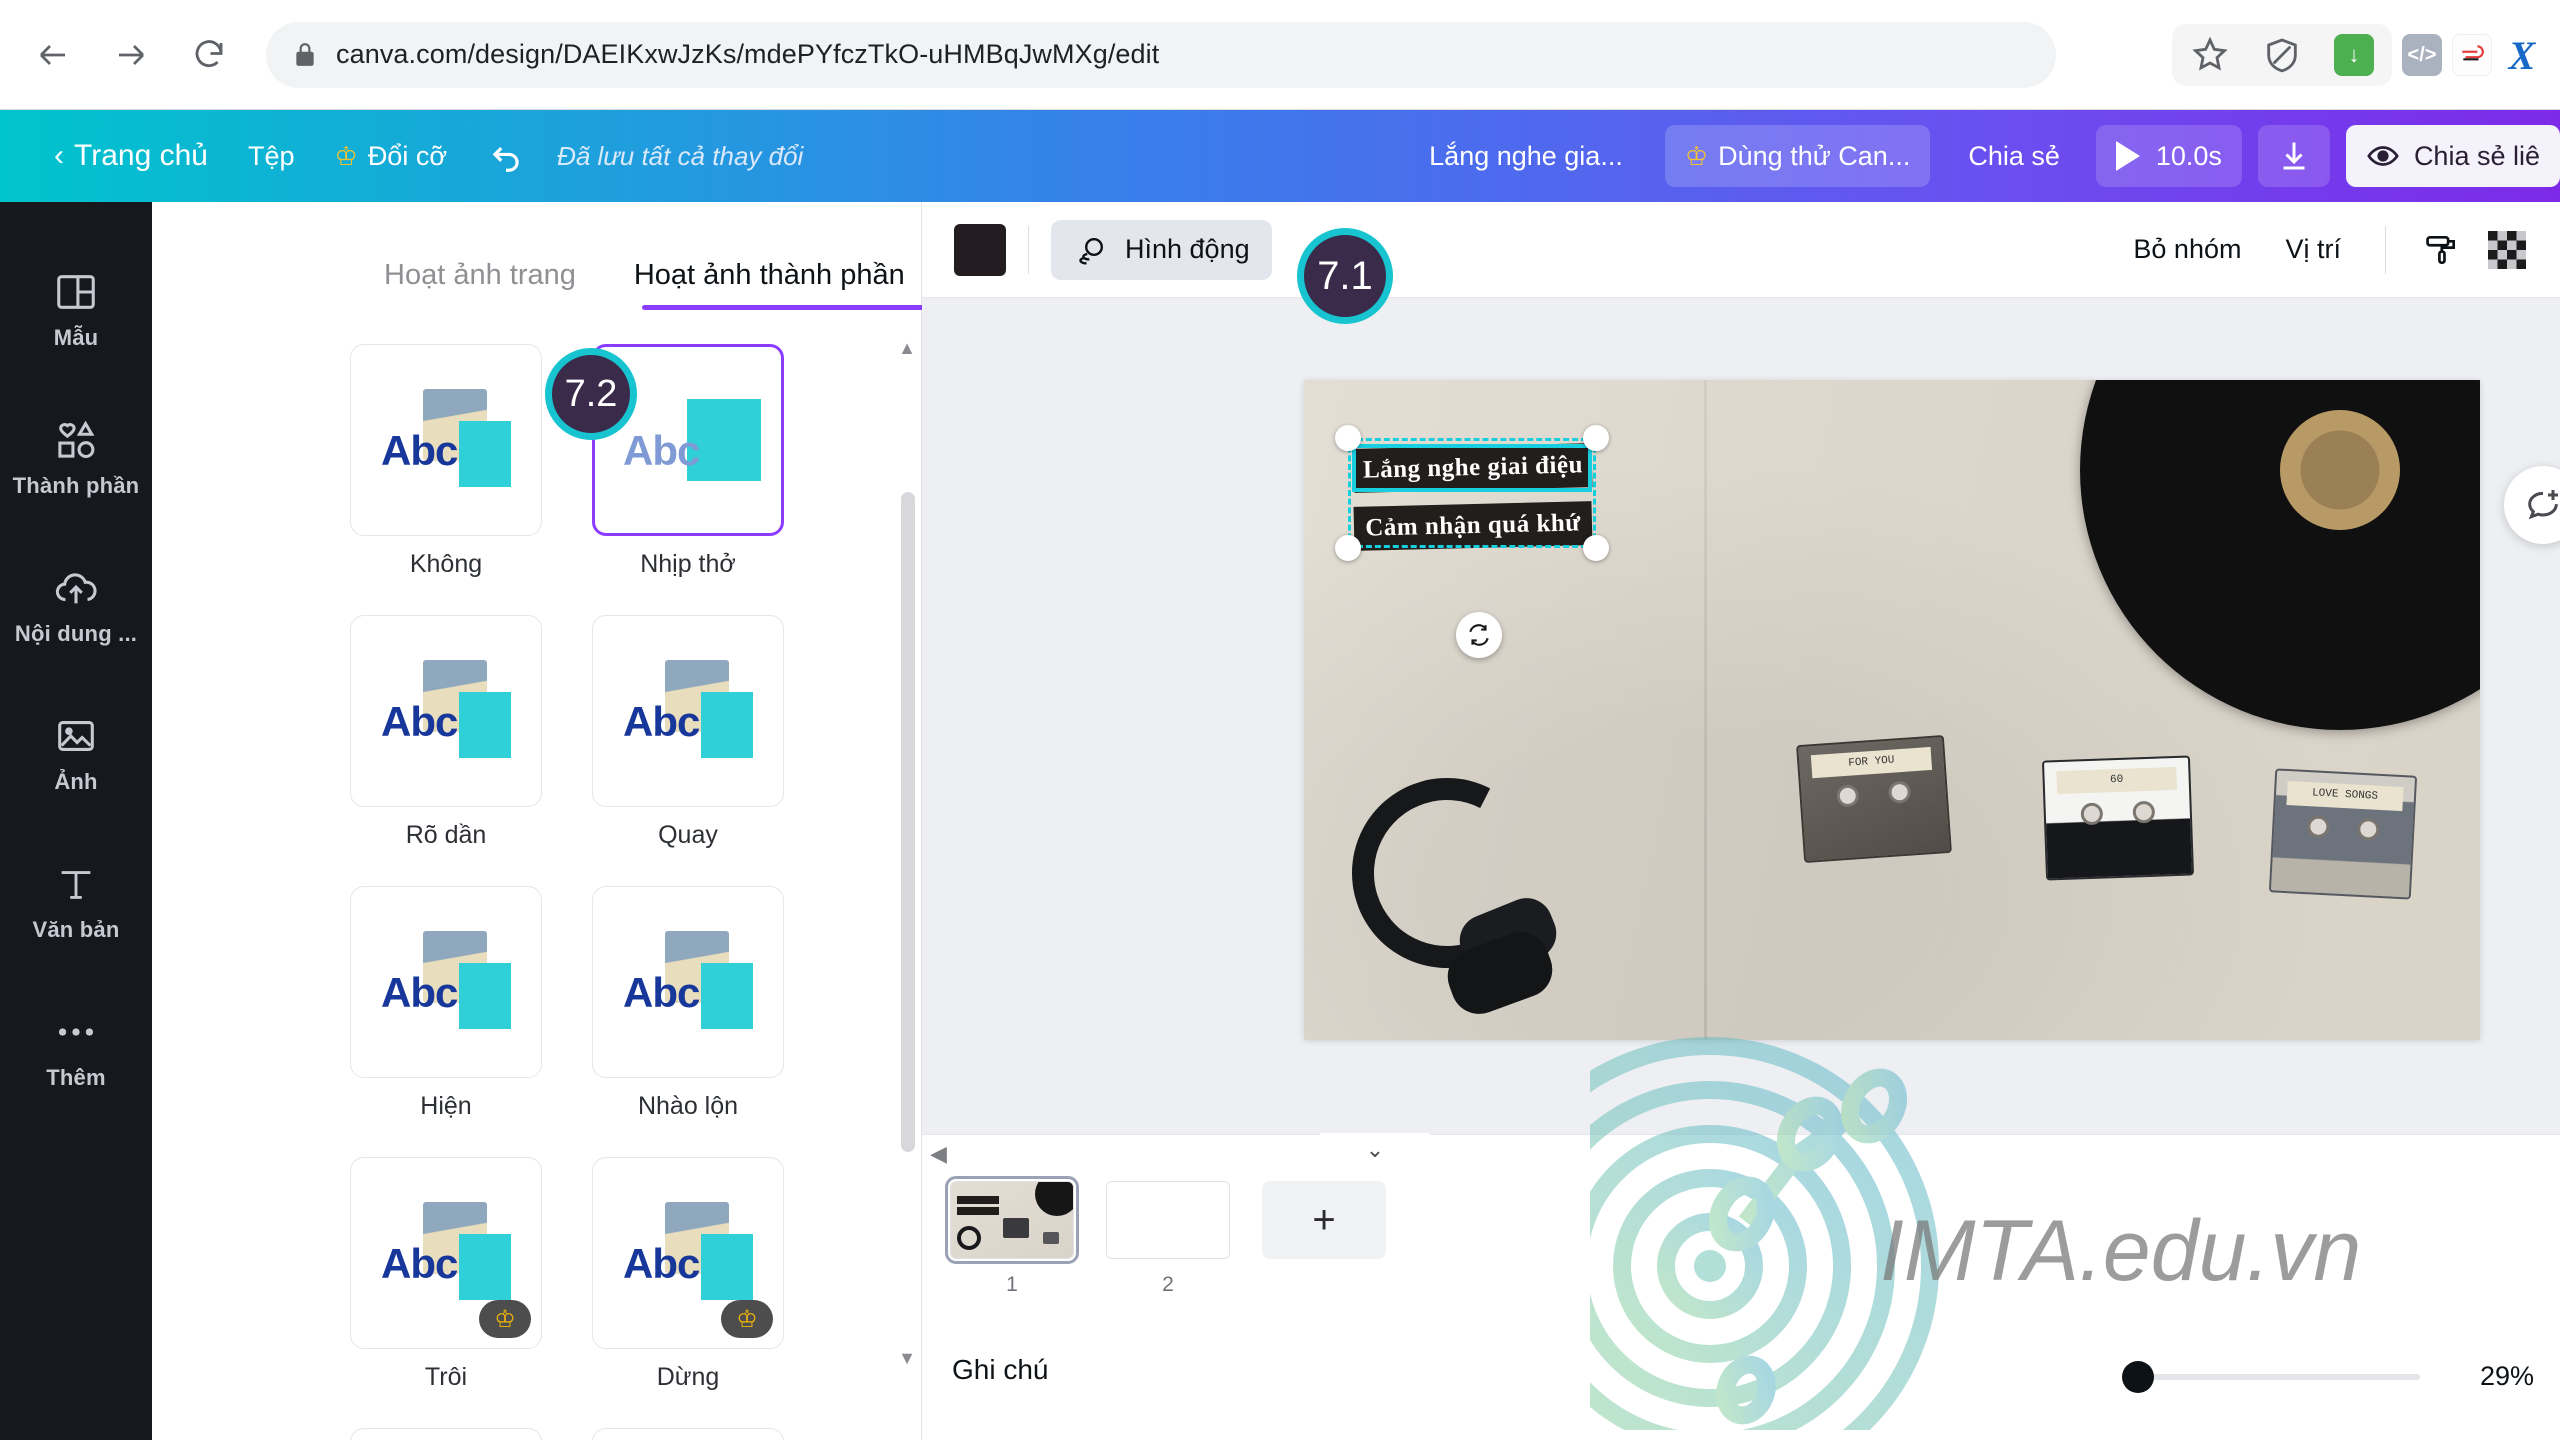  What do you see at coordinates (2127, 156) in the screenshot?
I see `play-icon` at bounding box center [2127, 156].